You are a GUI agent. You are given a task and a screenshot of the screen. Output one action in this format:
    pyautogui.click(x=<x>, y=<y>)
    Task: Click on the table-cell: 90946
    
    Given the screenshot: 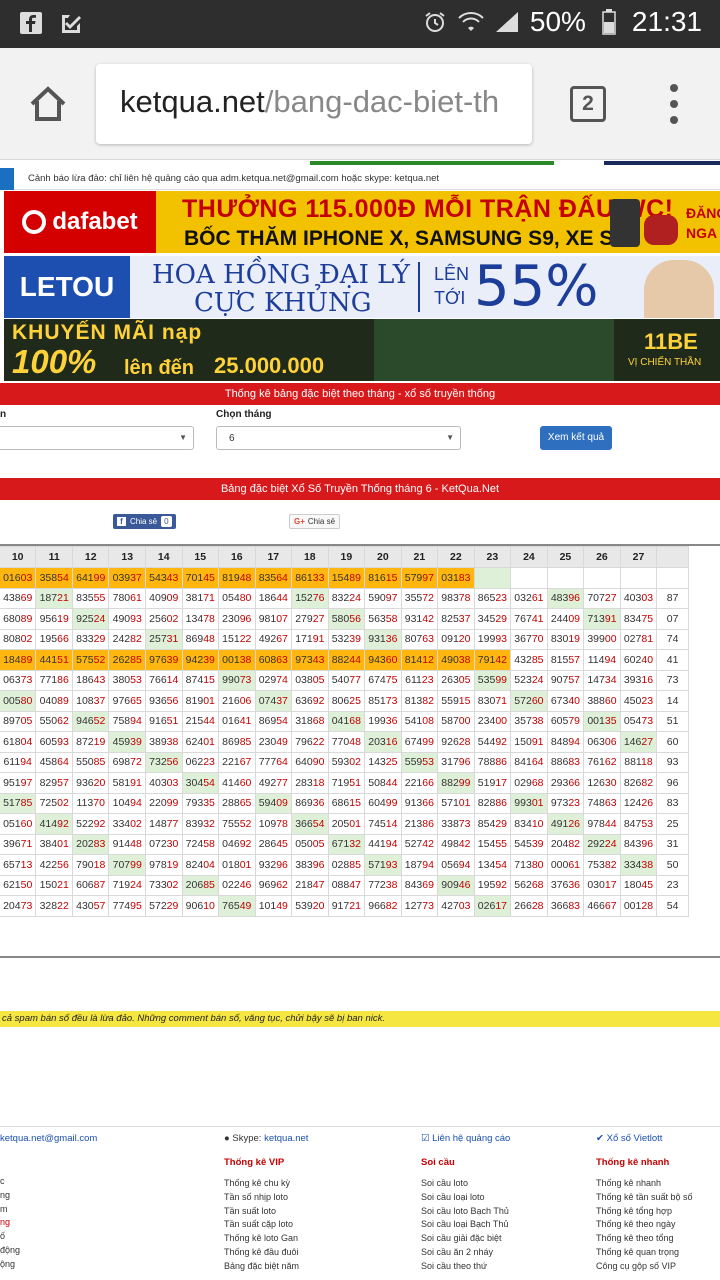 What is the action you would take?
    pyautogui.click(x=456, y=885)
    